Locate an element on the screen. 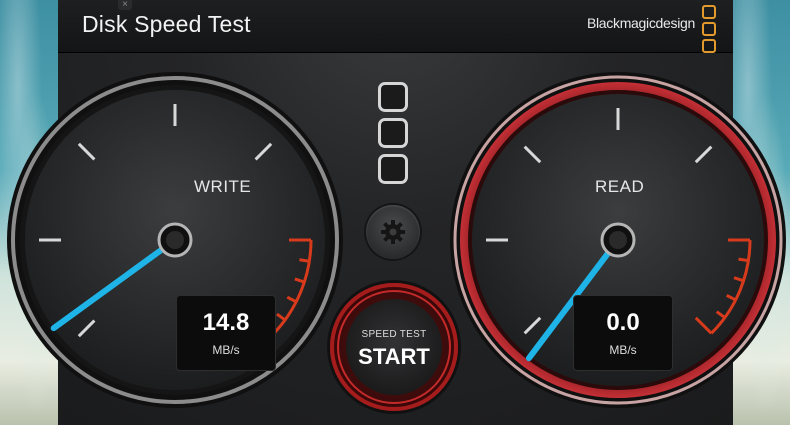 The width and height of the screenshot is (790, 425). gear-icon is located at coordinates (393, 232).